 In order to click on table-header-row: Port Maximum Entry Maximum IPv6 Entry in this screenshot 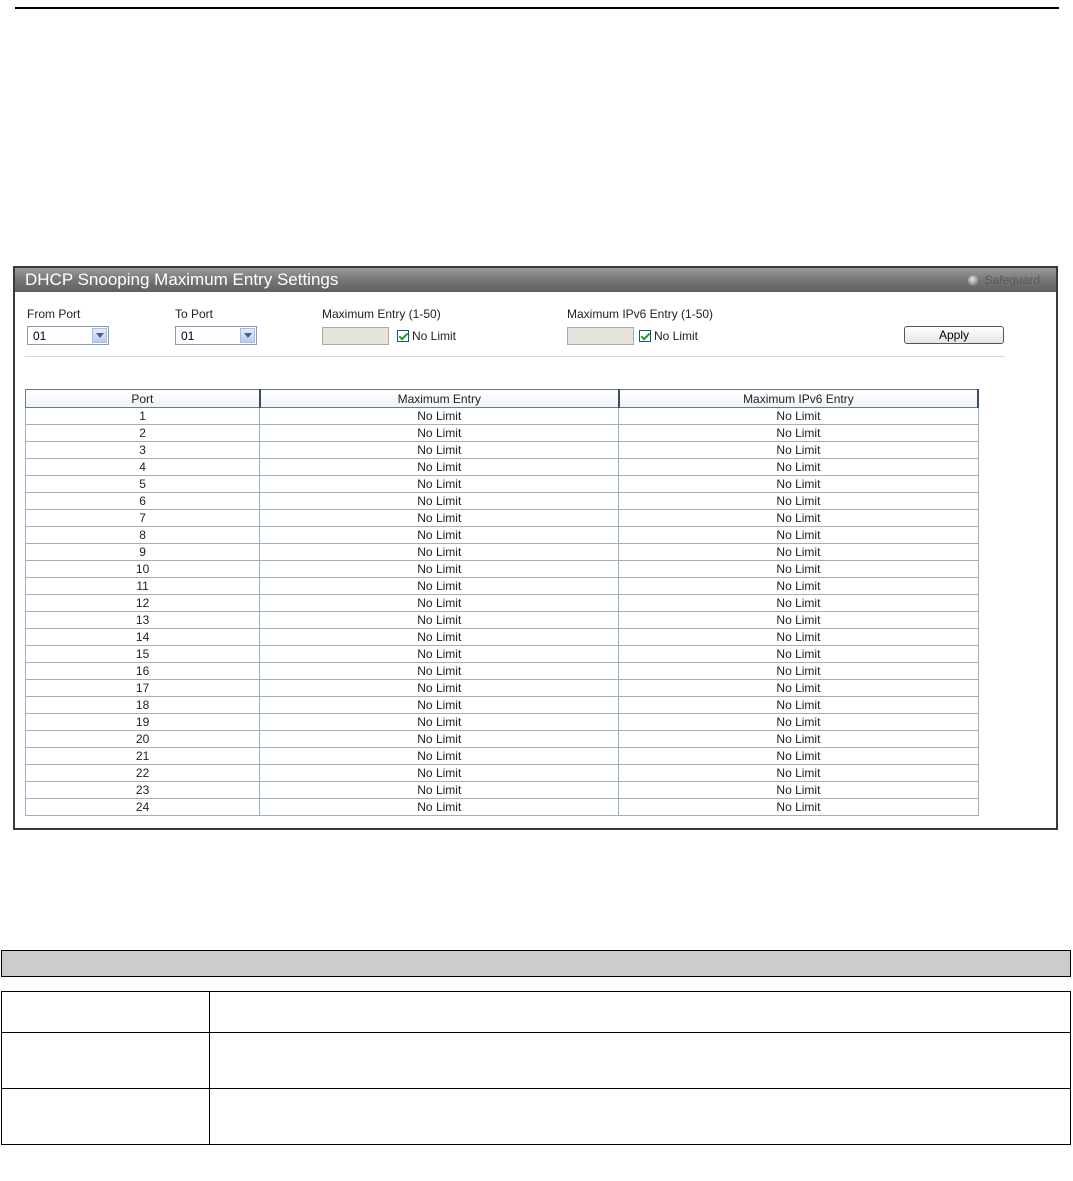, I will do `click(502, 398)`.